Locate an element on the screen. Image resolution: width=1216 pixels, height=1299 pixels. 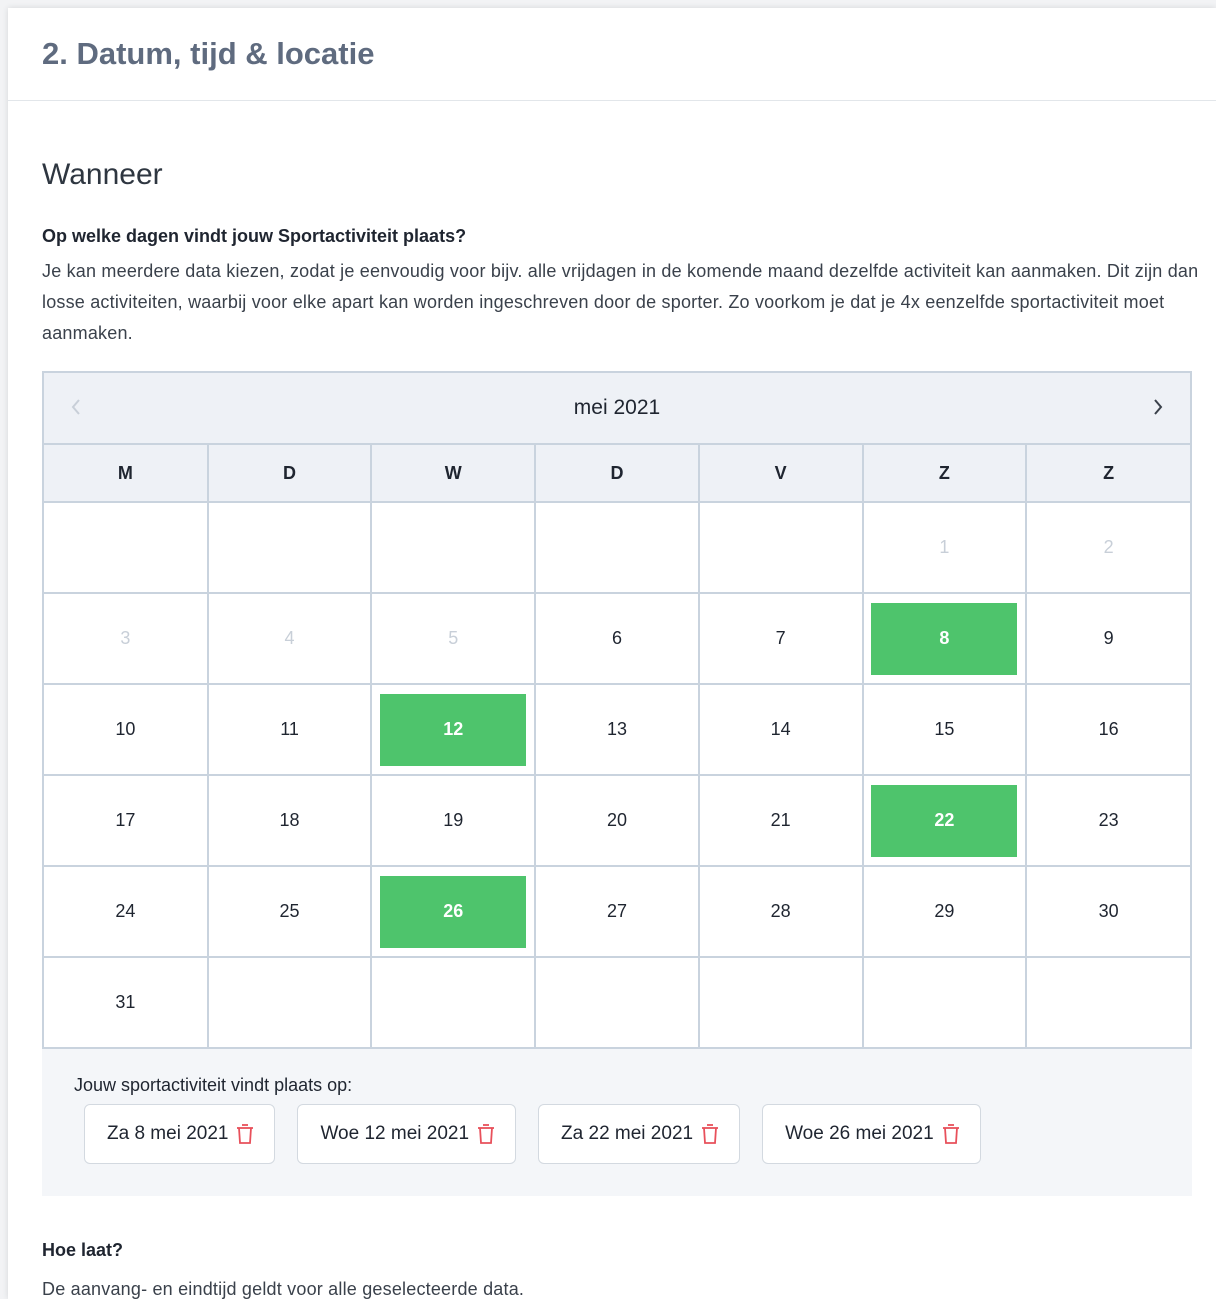
calendar-cell: 23 is located at coordinates (1108, 821).